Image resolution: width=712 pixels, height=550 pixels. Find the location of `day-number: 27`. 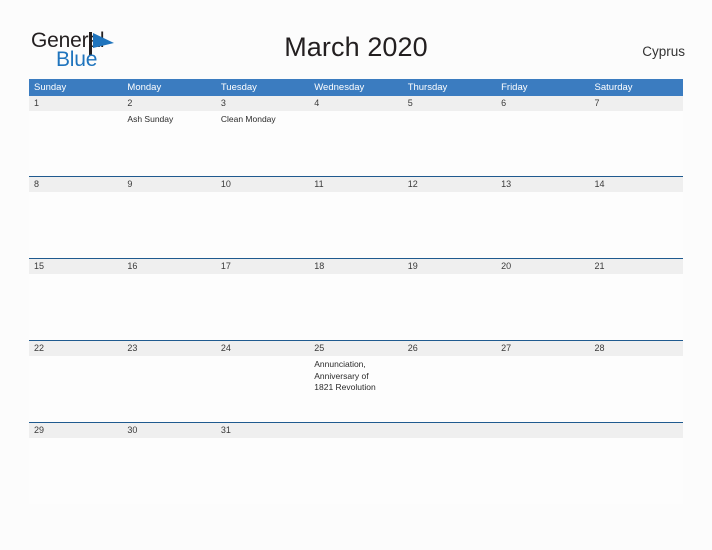

day-number: 27 is located at coordinates (542, 348).